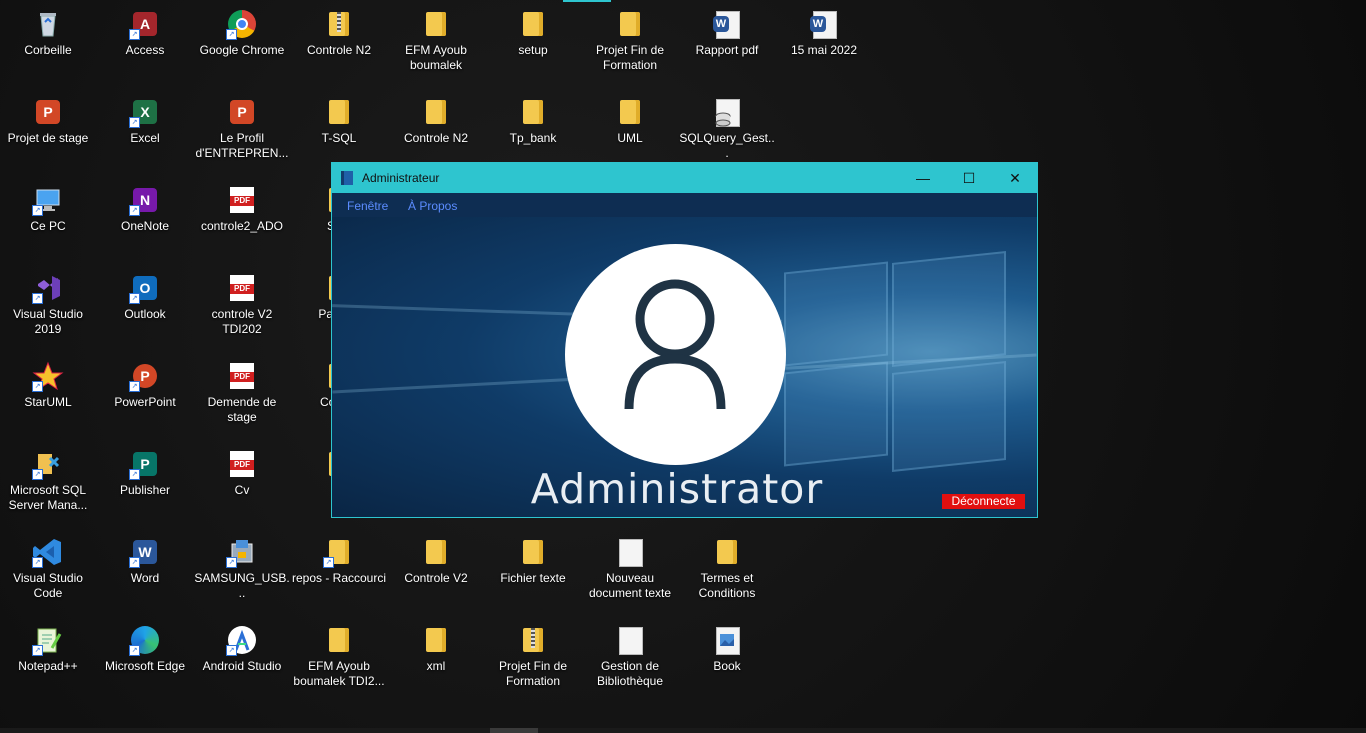  What do you see at coordinates (48, 138) in the screenshot?
I see `desktop-icon-label: Projet de stage` at bounding box center [48, 138].